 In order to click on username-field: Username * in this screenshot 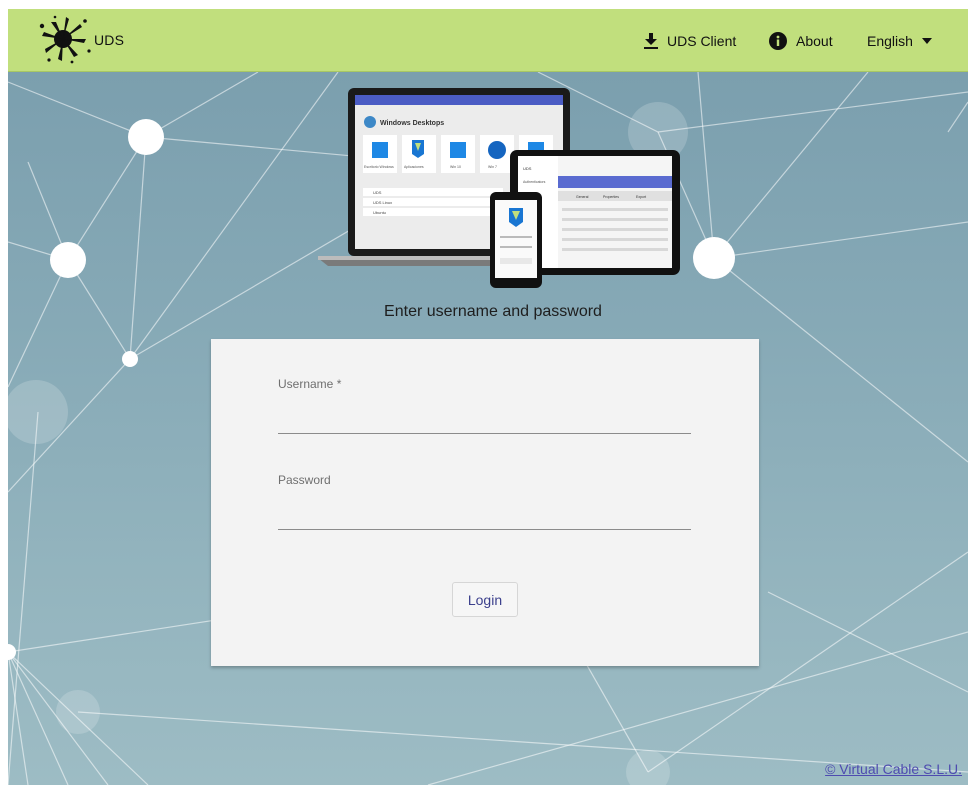, I will do `click(484, 405)`.